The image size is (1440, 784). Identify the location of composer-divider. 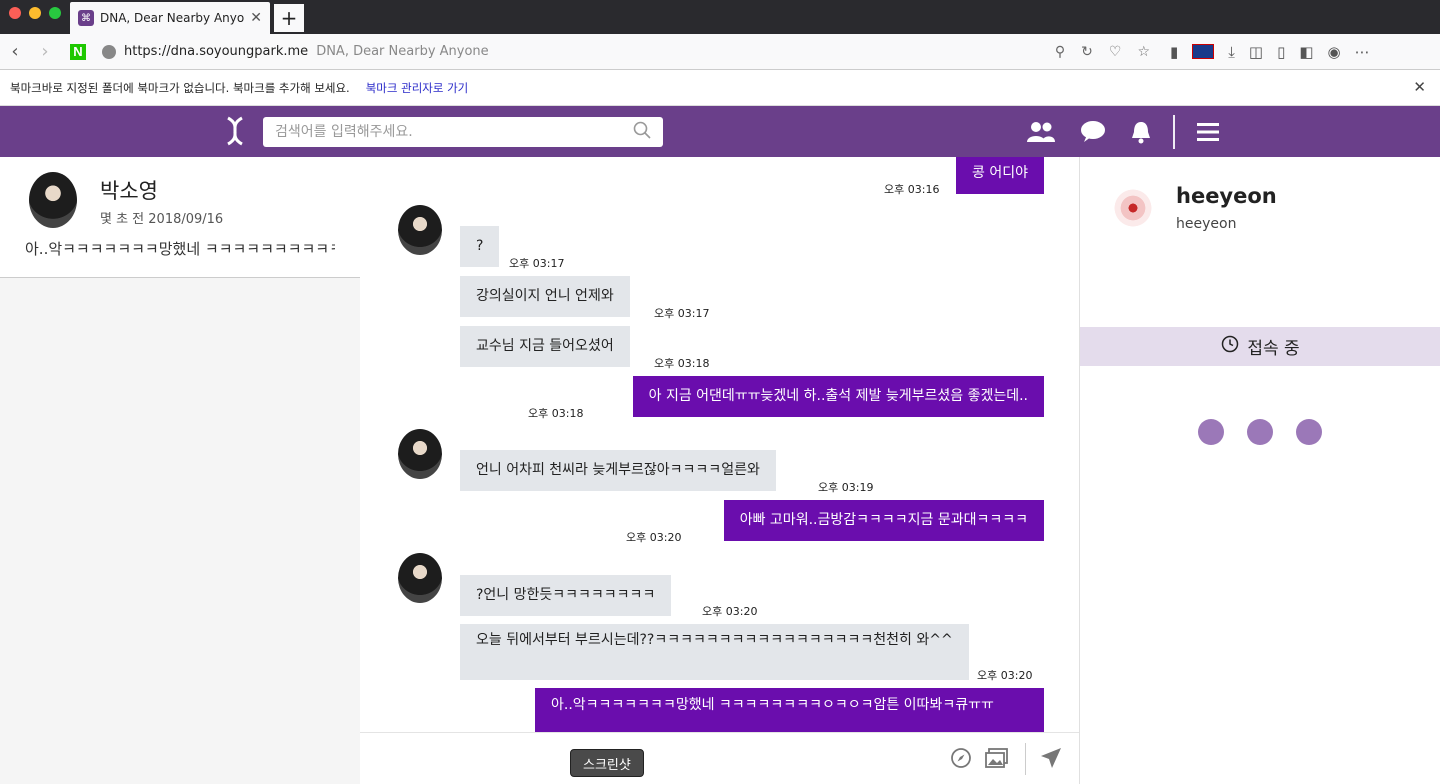
(1025, 759).